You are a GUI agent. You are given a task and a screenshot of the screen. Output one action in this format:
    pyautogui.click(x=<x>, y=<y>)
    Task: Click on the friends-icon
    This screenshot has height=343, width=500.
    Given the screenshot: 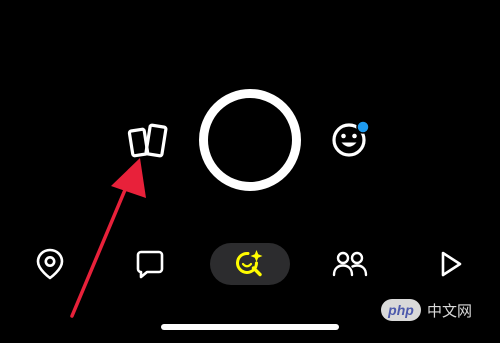 What is the action you would take?
    pyautogui.click(x=350, y=264)
    